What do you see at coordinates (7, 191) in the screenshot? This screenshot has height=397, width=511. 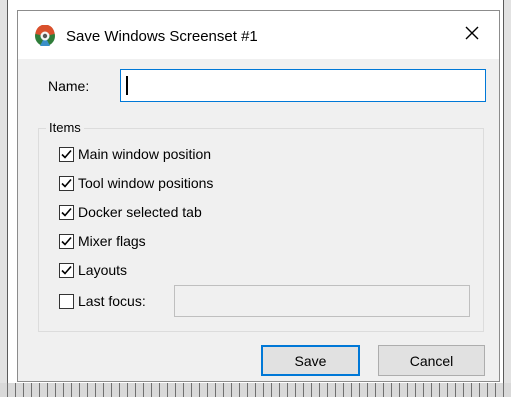 I see `background-app-border-left` at bounding box center [7, 191].